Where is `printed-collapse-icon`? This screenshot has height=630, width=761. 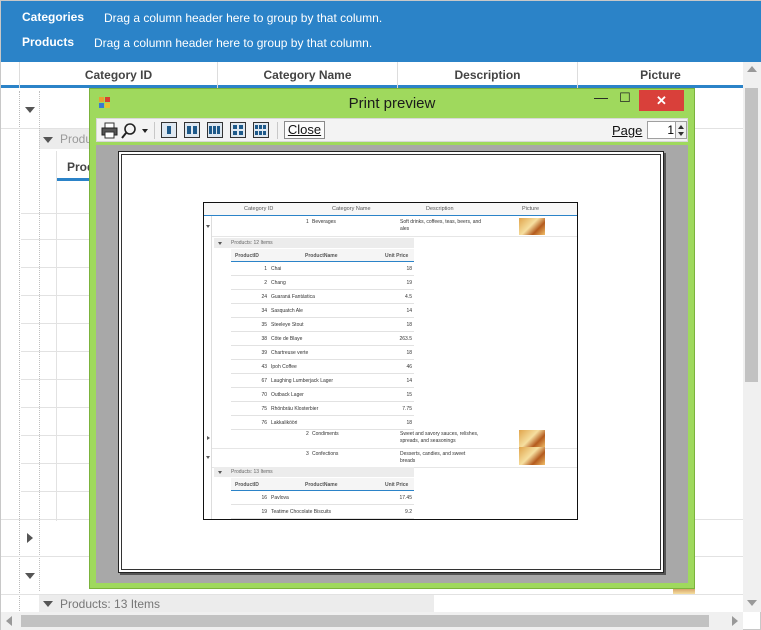
printed-collapse-icon is located at coordinates (220, 243).